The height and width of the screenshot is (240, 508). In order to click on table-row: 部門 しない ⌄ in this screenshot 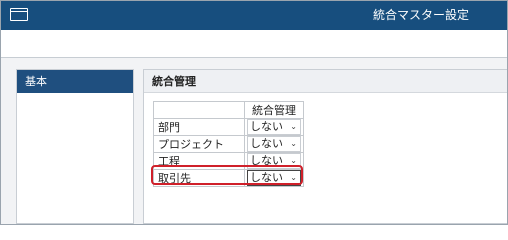, I will do `click(228, 127)`.